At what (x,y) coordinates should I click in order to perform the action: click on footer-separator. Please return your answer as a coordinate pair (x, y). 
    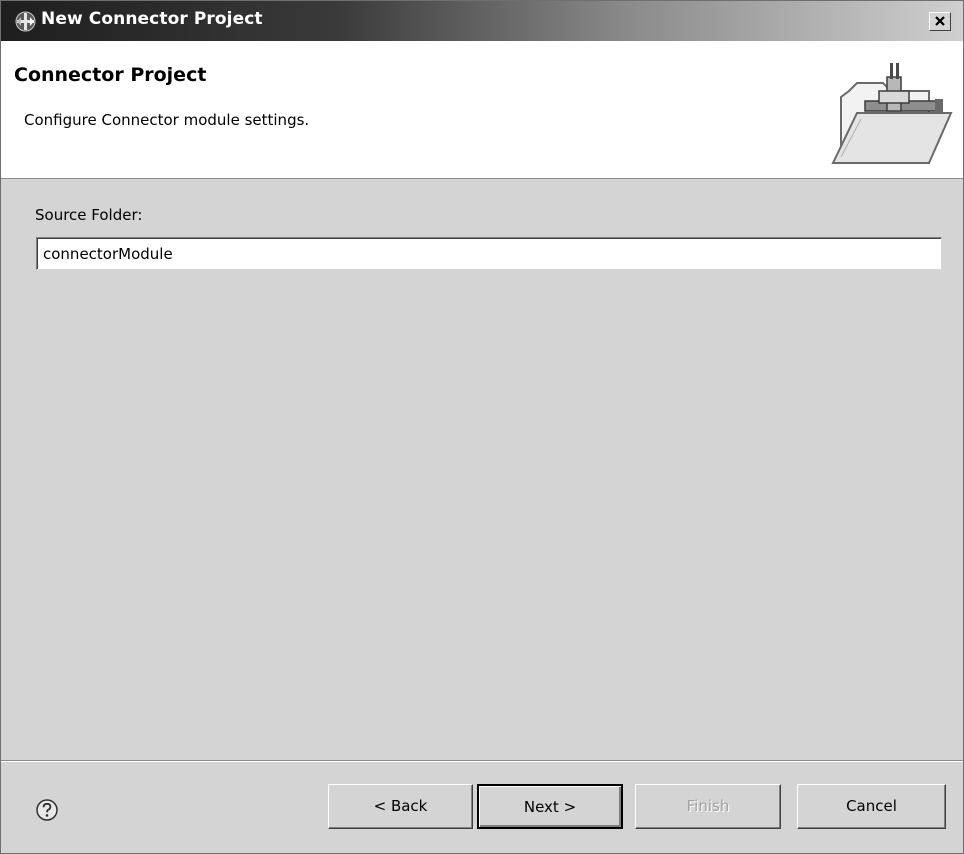
    Looking at the image, I should click on (482, 761).